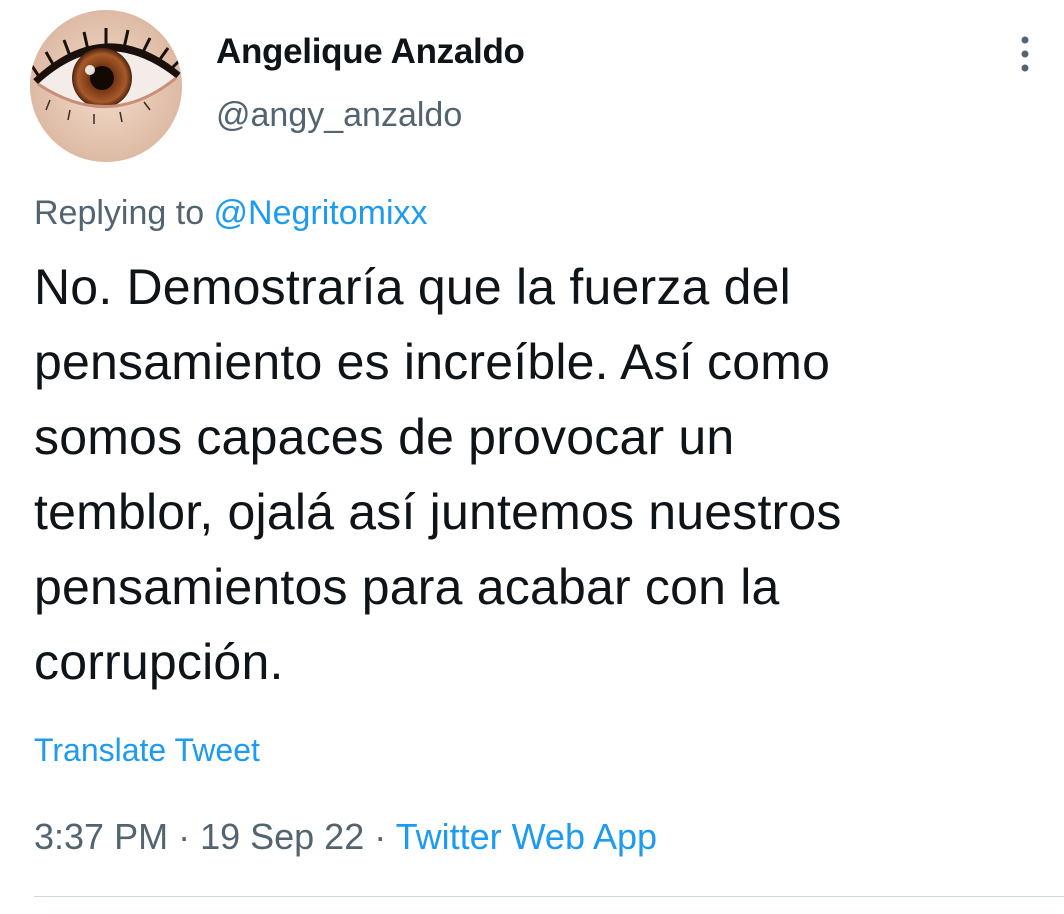 This screenshot has width=1064, height=914. Describe the element at coordinates (412, 287) in the screenshot. I see `tweet-text-line: No. Demostraría que la fuerza del` at that location.